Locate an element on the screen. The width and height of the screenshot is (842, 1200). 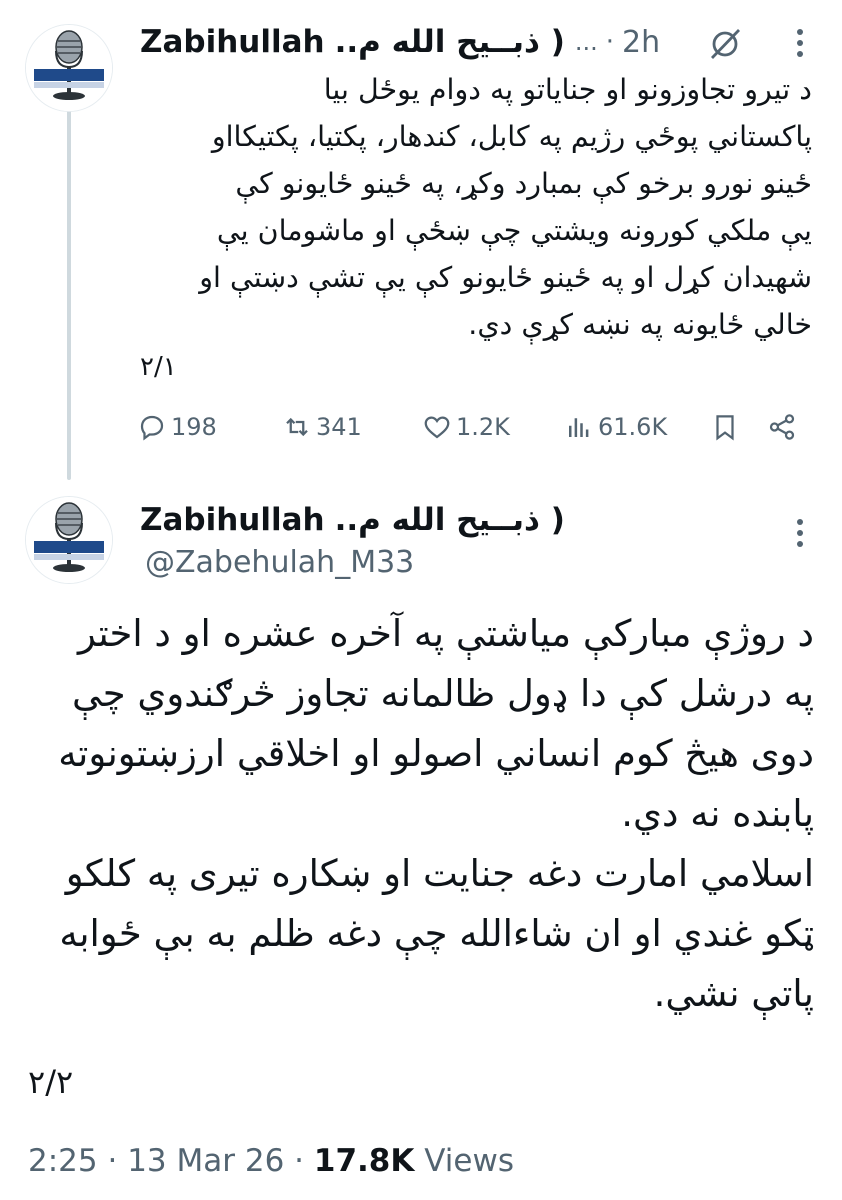
like-button: 1.2K is located at coordinates (466, 427).